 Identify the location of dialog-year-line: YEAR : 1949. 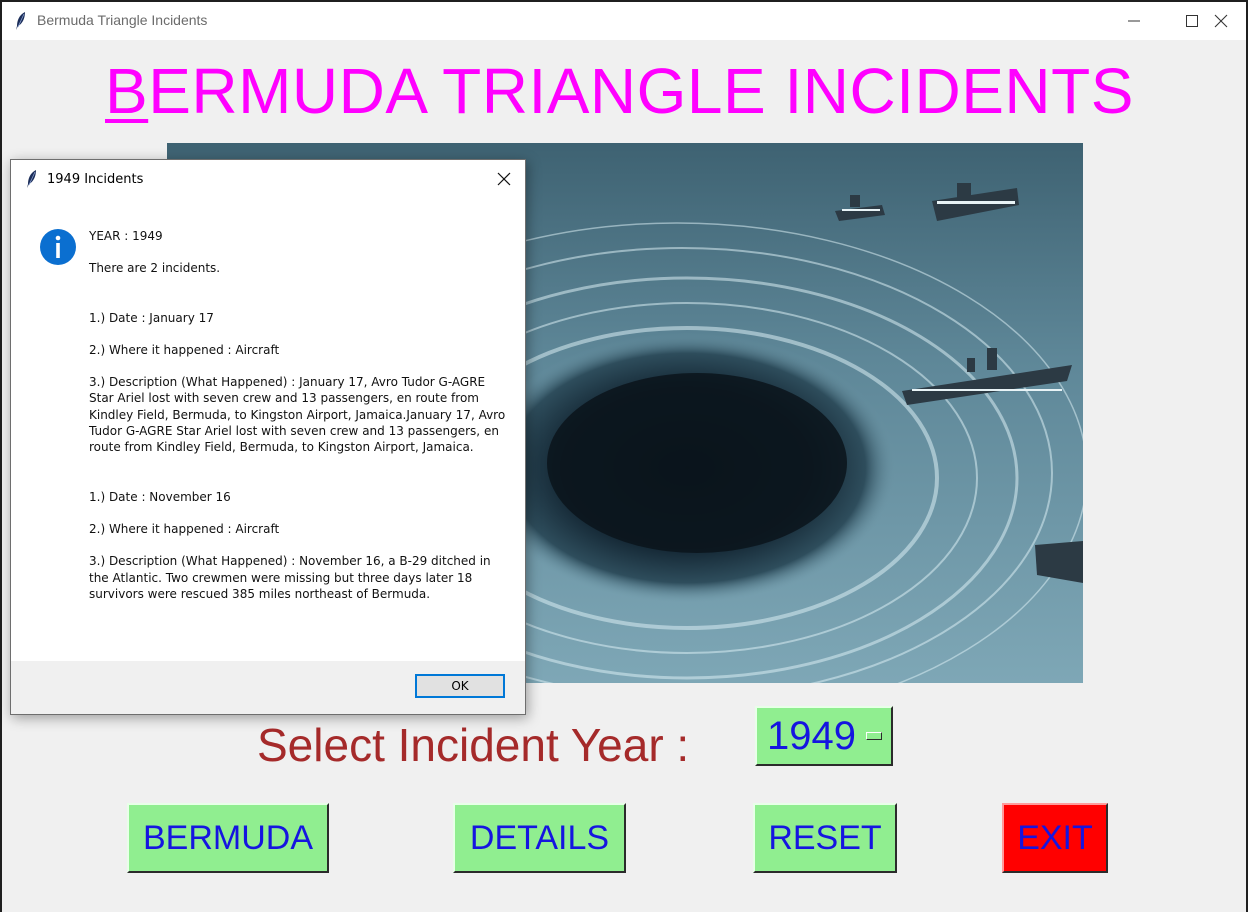
(126, 236).